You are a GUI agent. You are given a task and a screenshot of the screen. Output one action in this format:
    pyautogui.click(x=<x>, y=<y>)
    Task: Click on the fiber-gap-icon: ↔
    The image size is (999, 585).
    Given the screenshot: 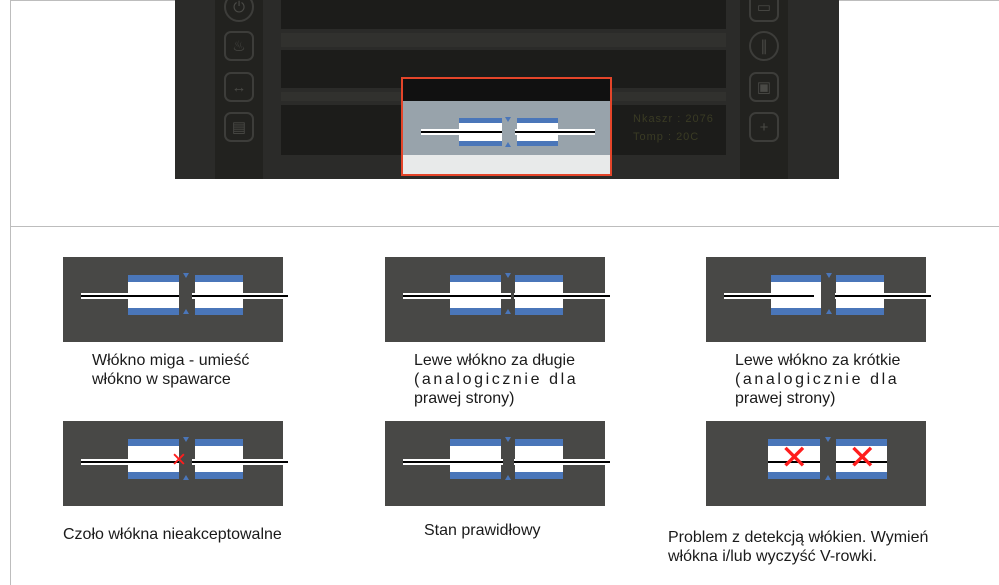 What is the action you would take?
    pyautogui.click(x=239, y=87)
    